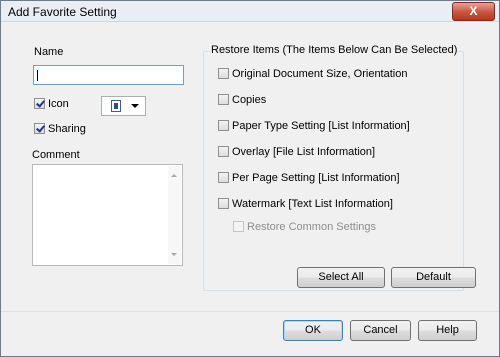 This screenshot has width=500, height=357. Describe the element at coordinates (107, 215) in the screenshot. I see `comment-textarea` at that location.